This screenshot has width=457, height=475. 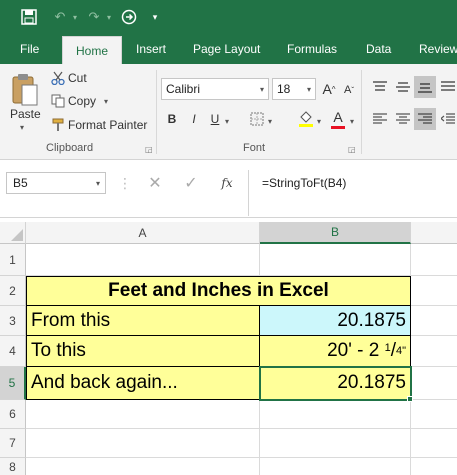 I want to click on cell-a3: From this, so click(x=143, y=321).